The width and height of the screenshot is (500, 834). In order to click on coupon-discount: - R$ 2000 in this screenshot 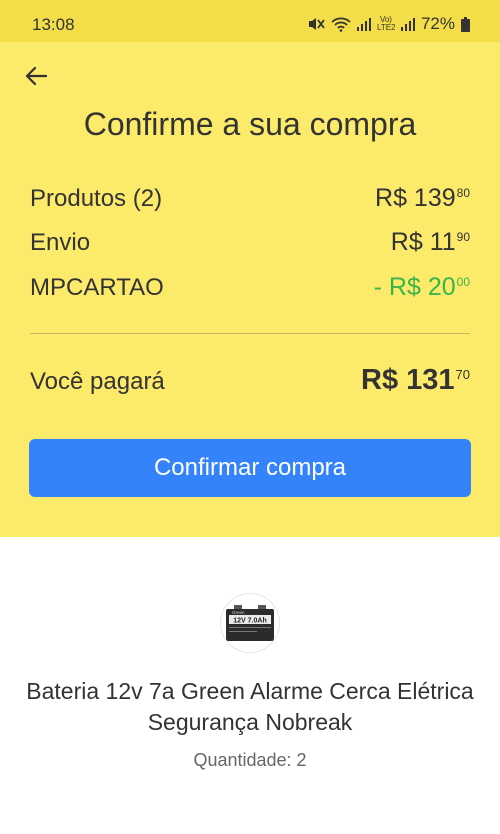, I will do `click(421, 287)`.